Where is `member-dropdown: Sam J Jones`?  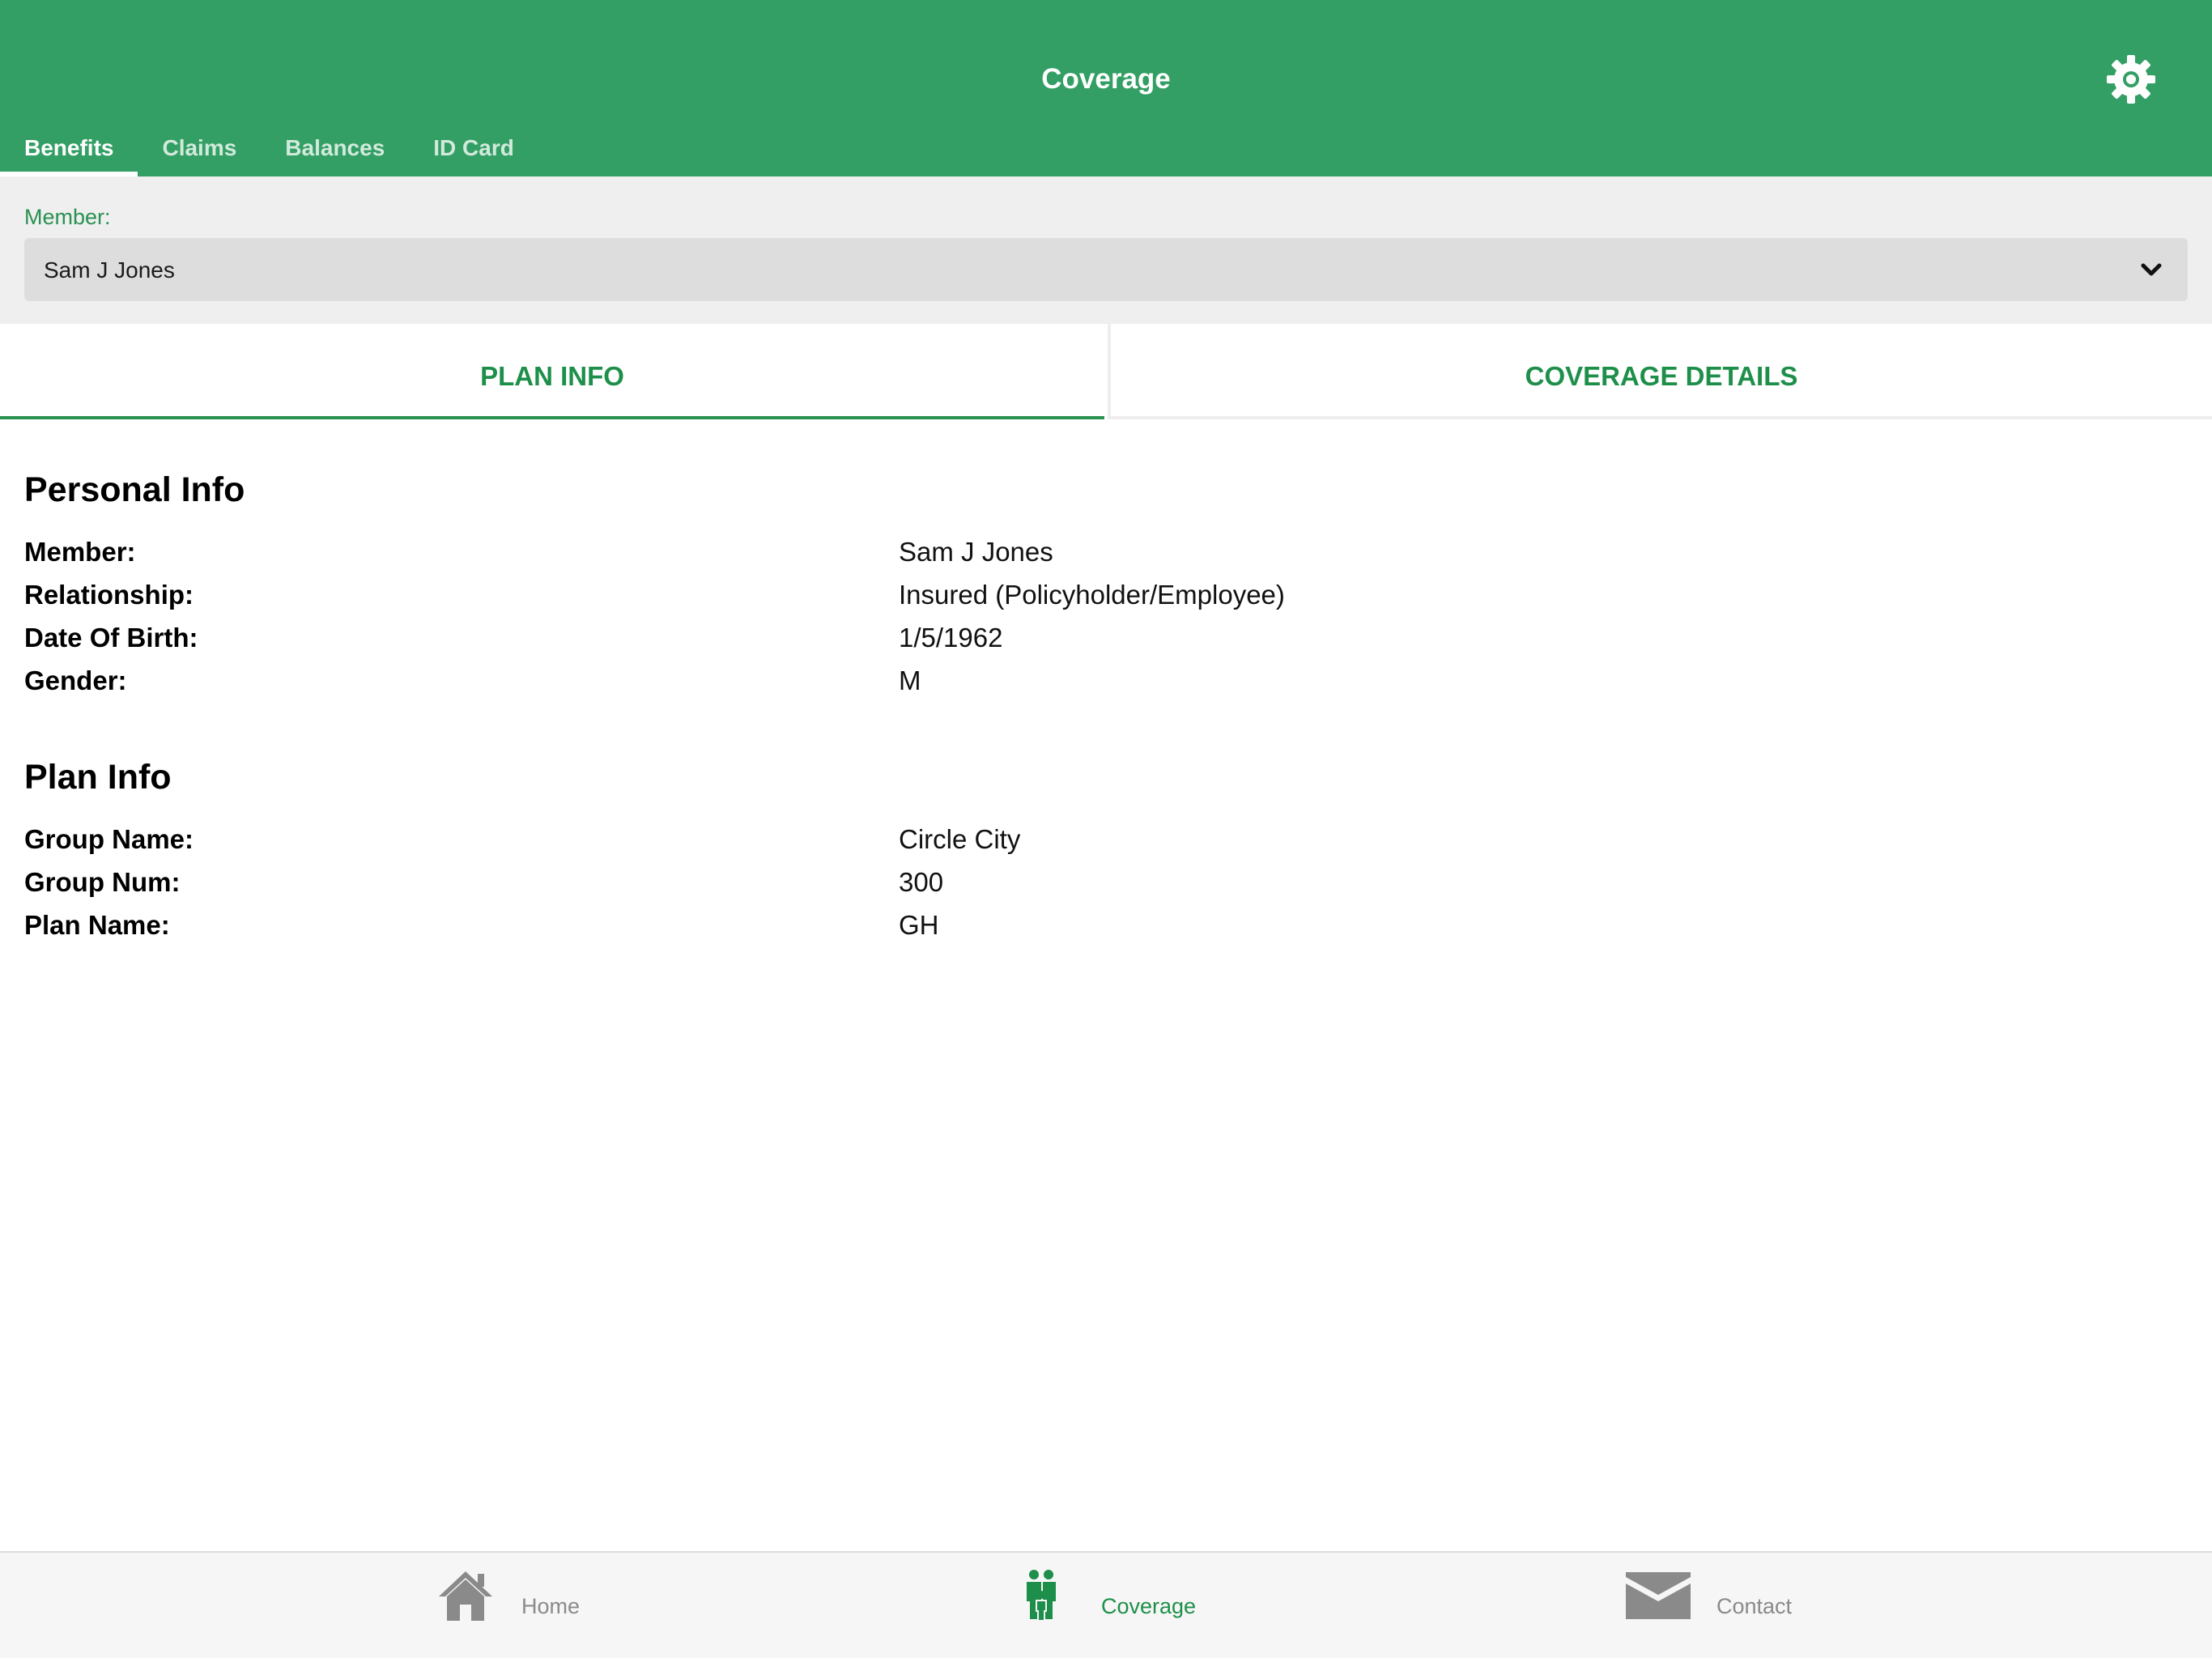
member-dropdown: Sam J Jones is located at coordinates (1106, 269).